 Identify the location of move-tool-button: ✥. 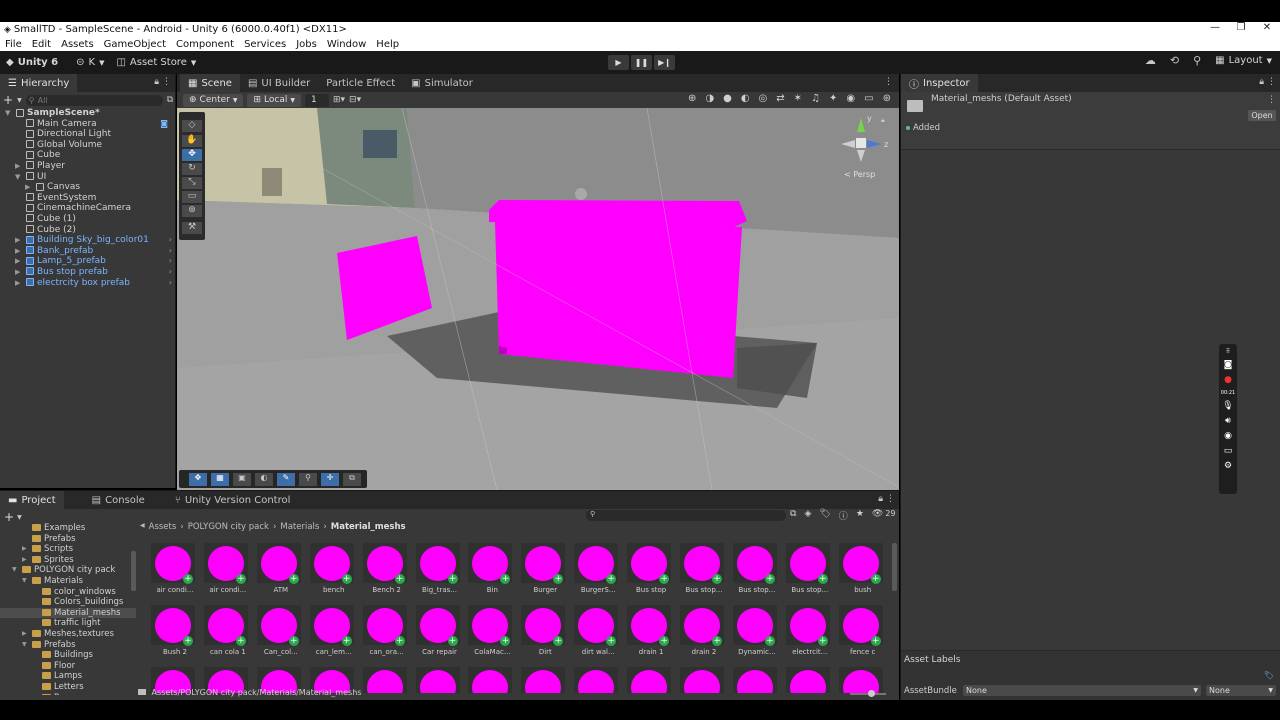
(192, 155).